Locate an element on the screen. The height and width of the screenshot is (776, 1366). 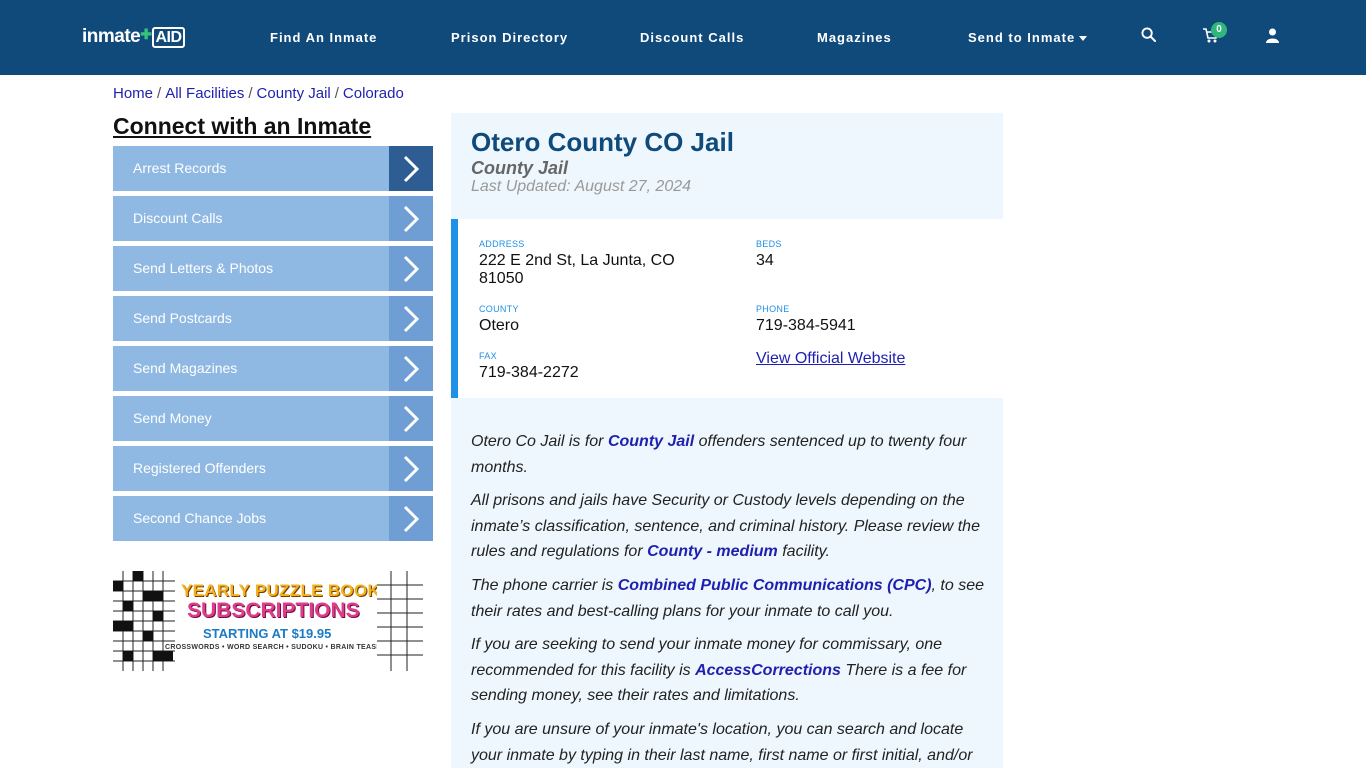
address-label: ADDRESS is located at coordinates (502, 244).